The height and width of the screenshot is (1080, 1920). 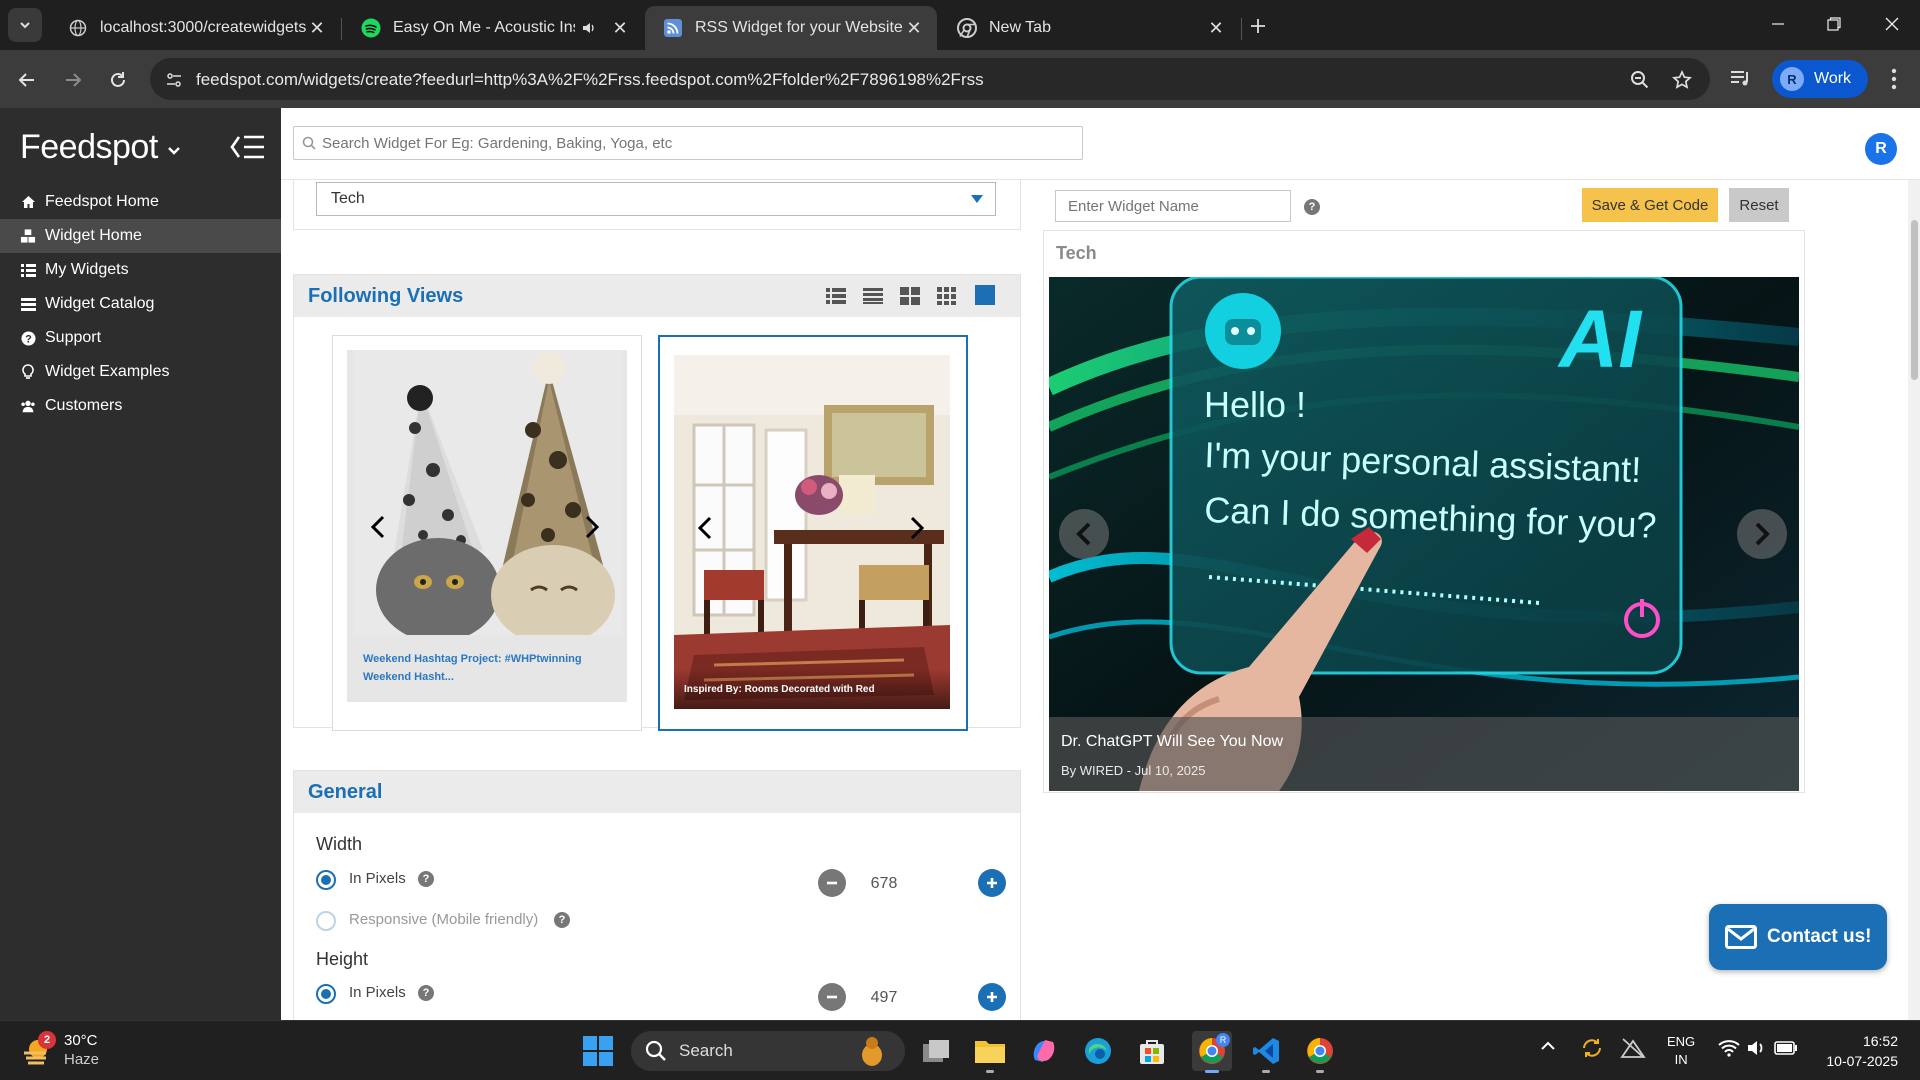 I want to click on speaker-icon, so click(x=589, y=28).